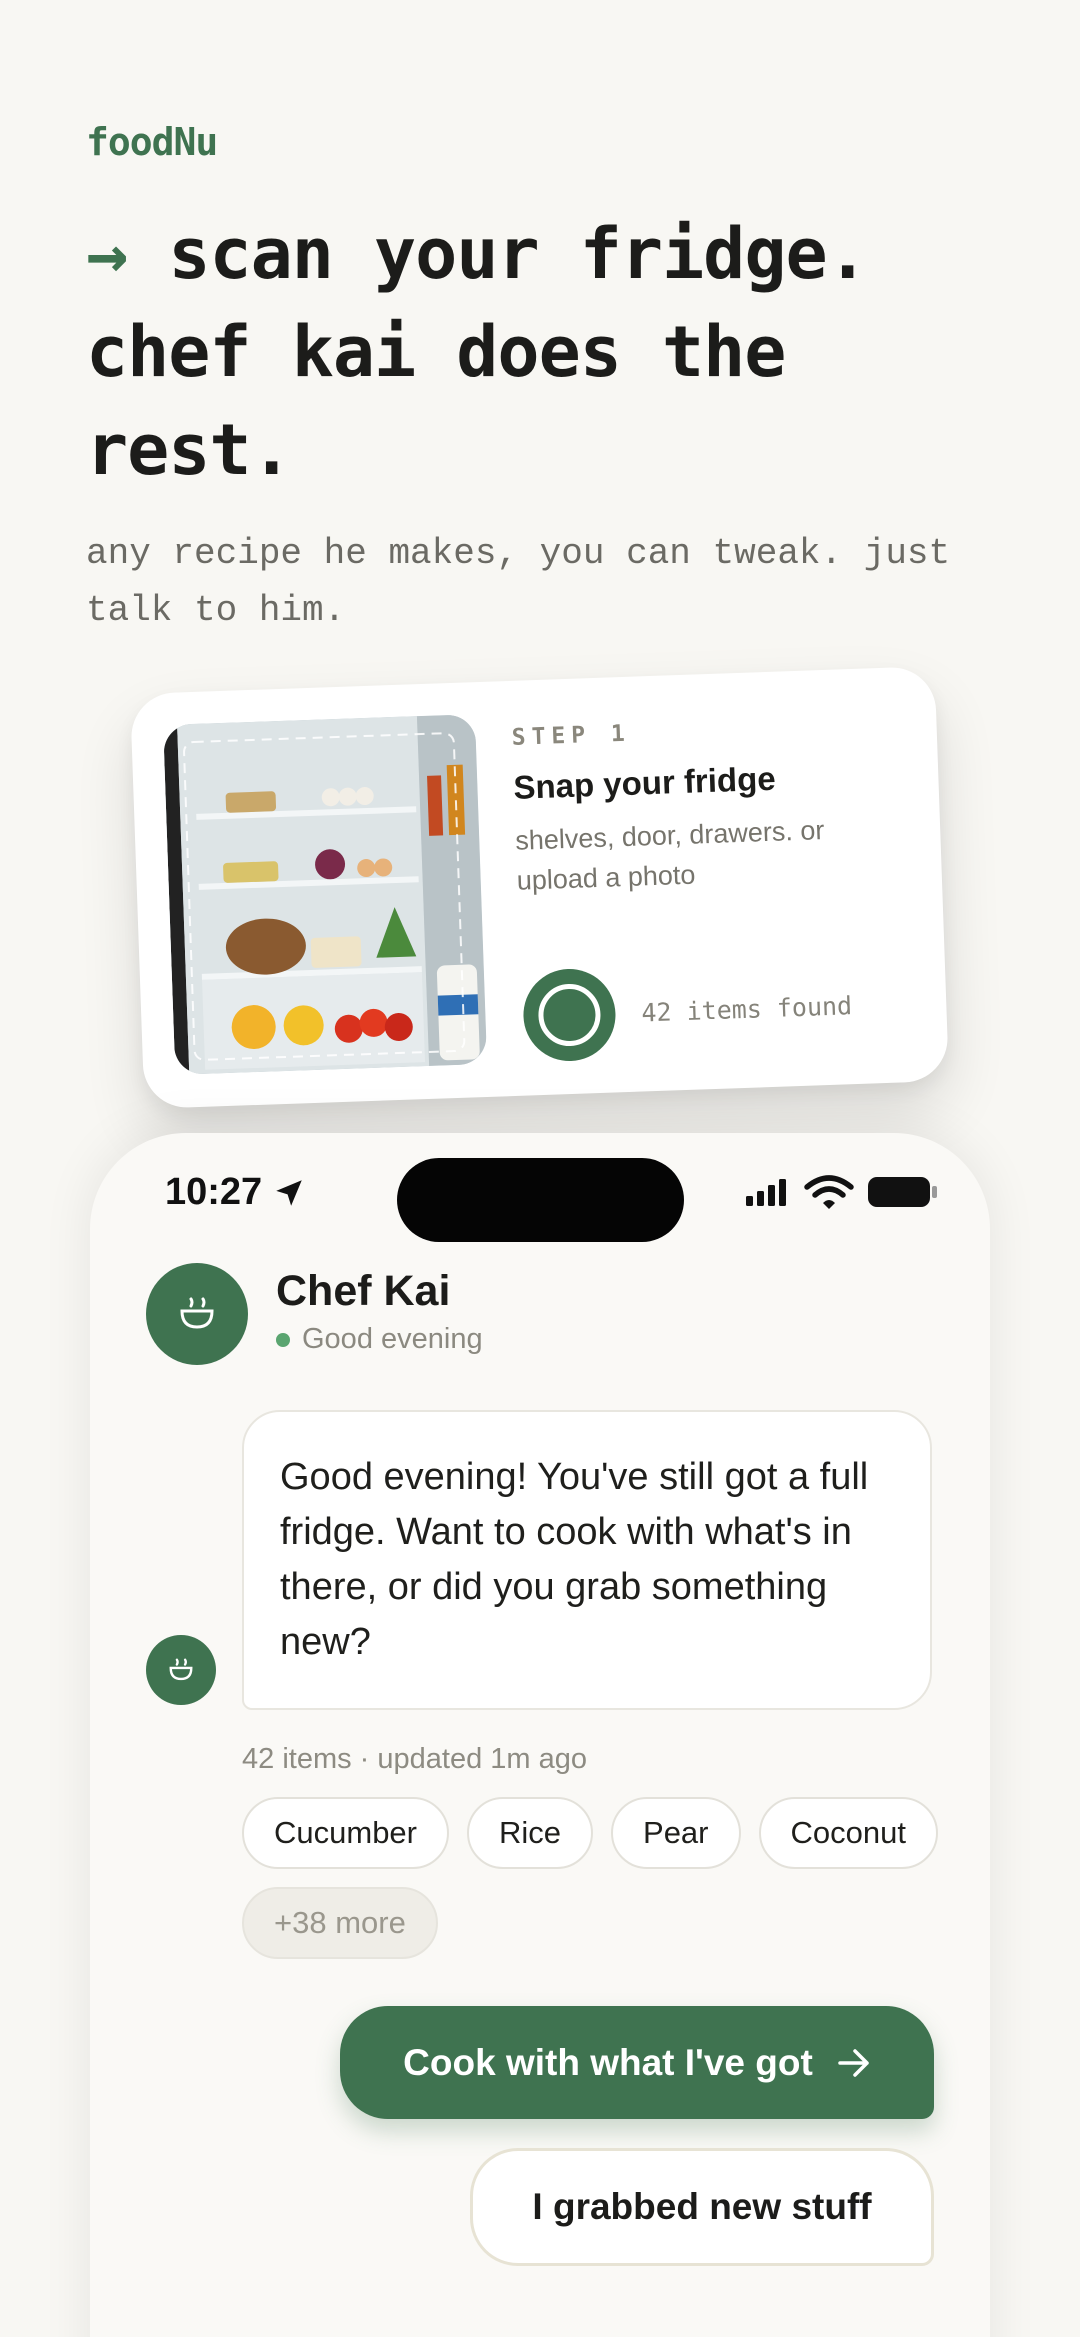 Image resolution: width=1080 pixels, height=2337 pixels. I want to click on online-status-dot, so click(283, 1339).